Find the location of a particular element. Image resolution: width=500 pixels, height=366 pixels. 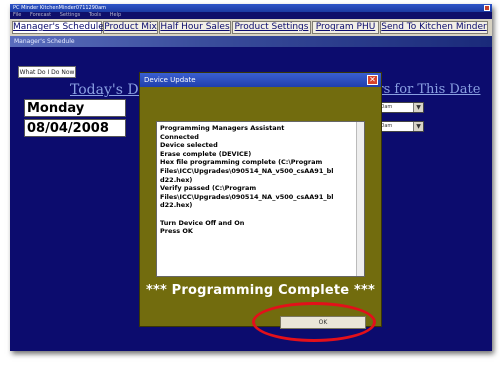

programming-status: *** Programming Complete *** is located at coordinates (260, 290).